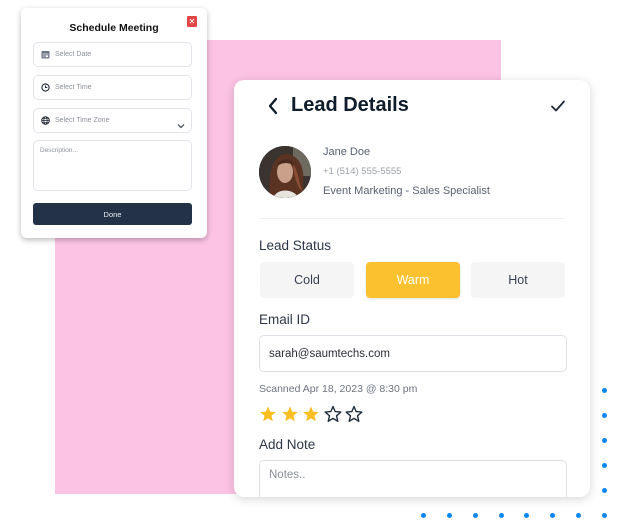 The height and width of the screenshot is (520, 630). I want to click on chevron-down-icon, so click(181, 125).